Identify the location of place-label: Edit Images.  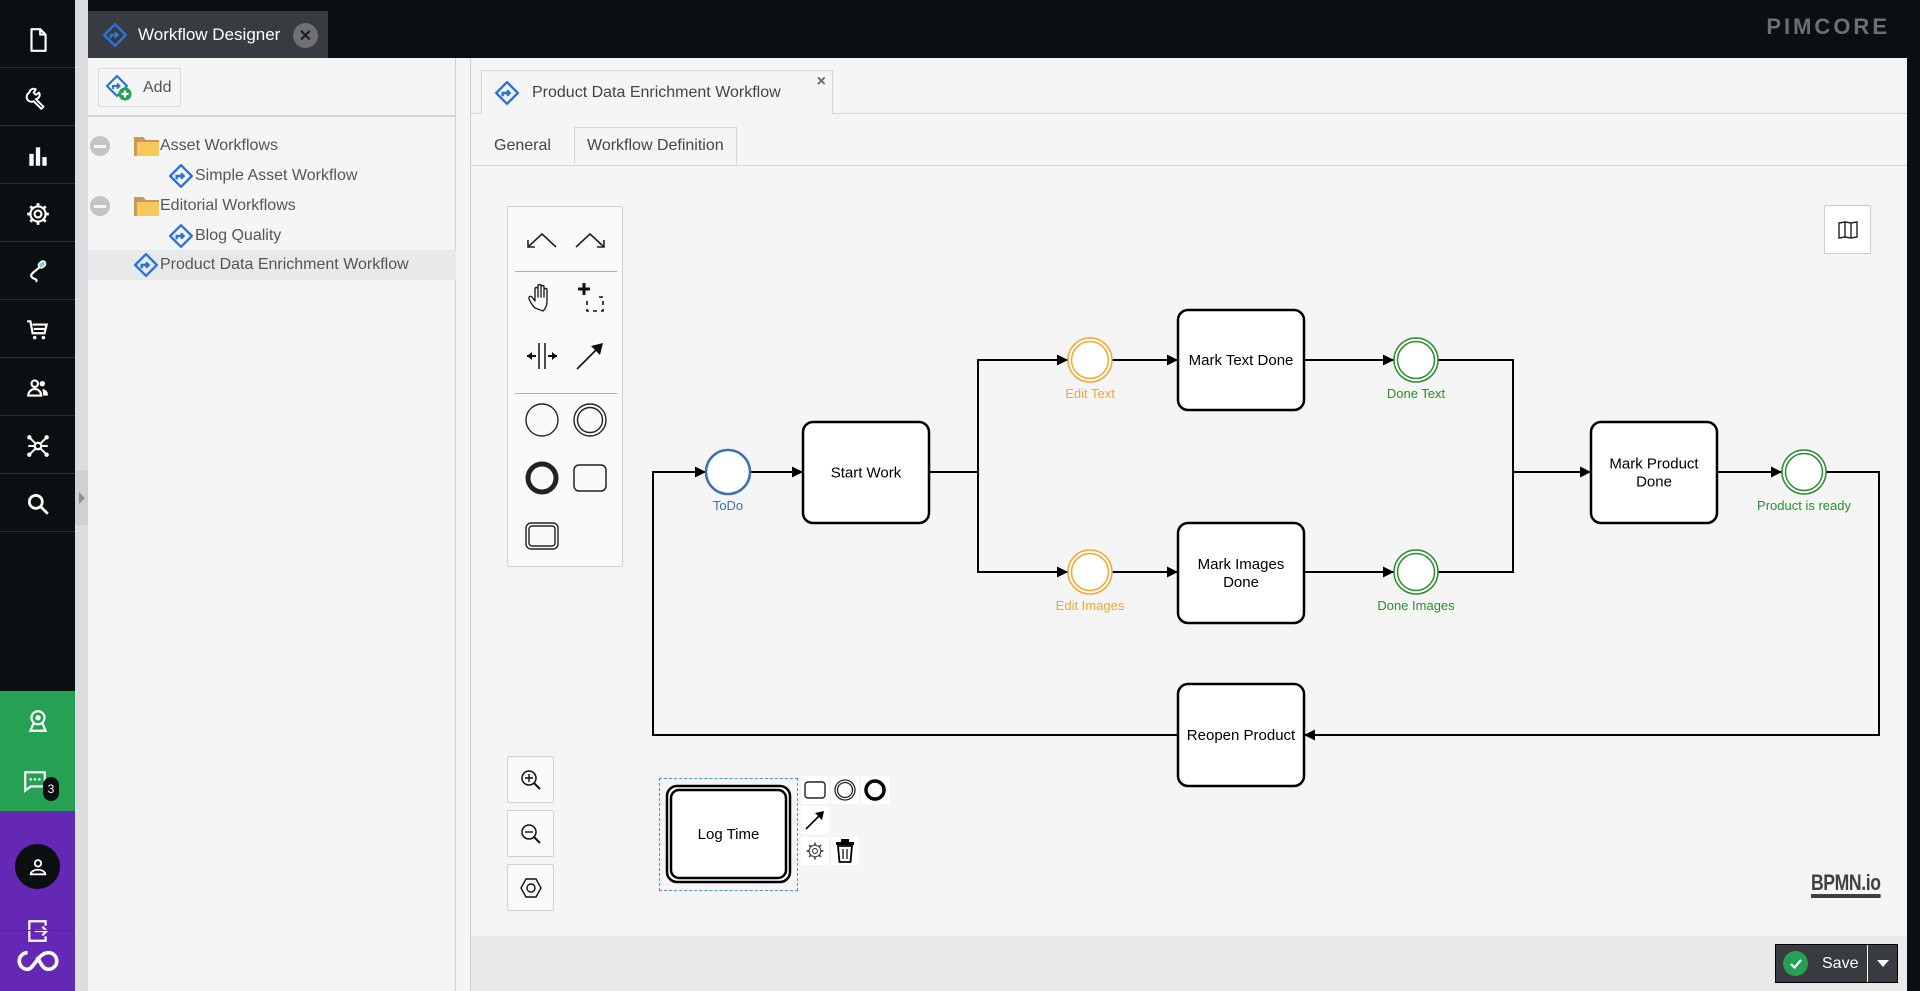
(1090, 605).